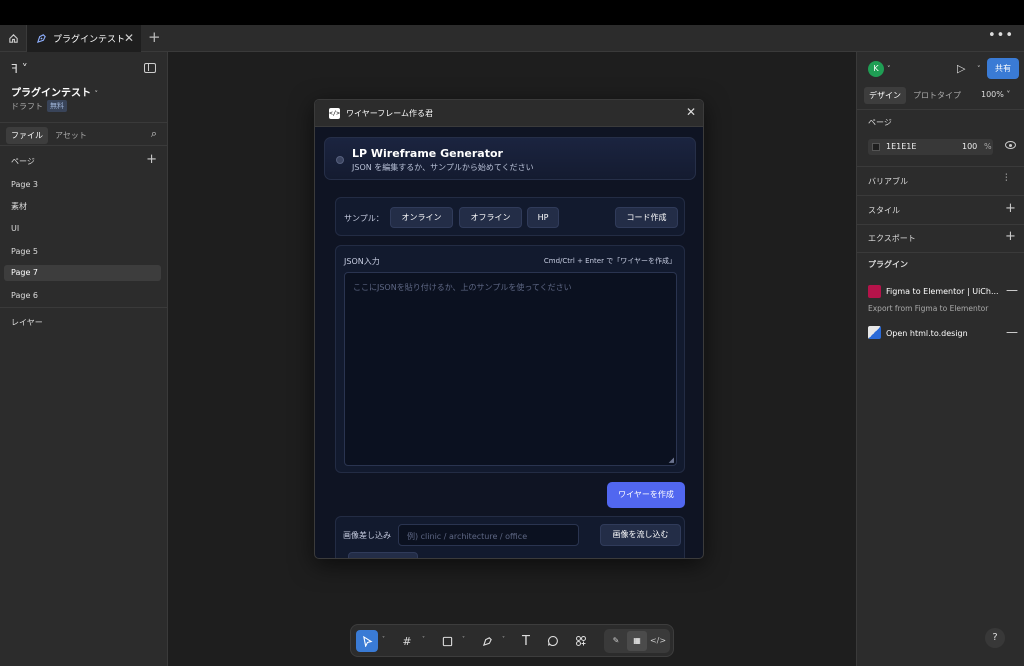  I want to click on zoom-level: 100% ˅, so click(995, 94).